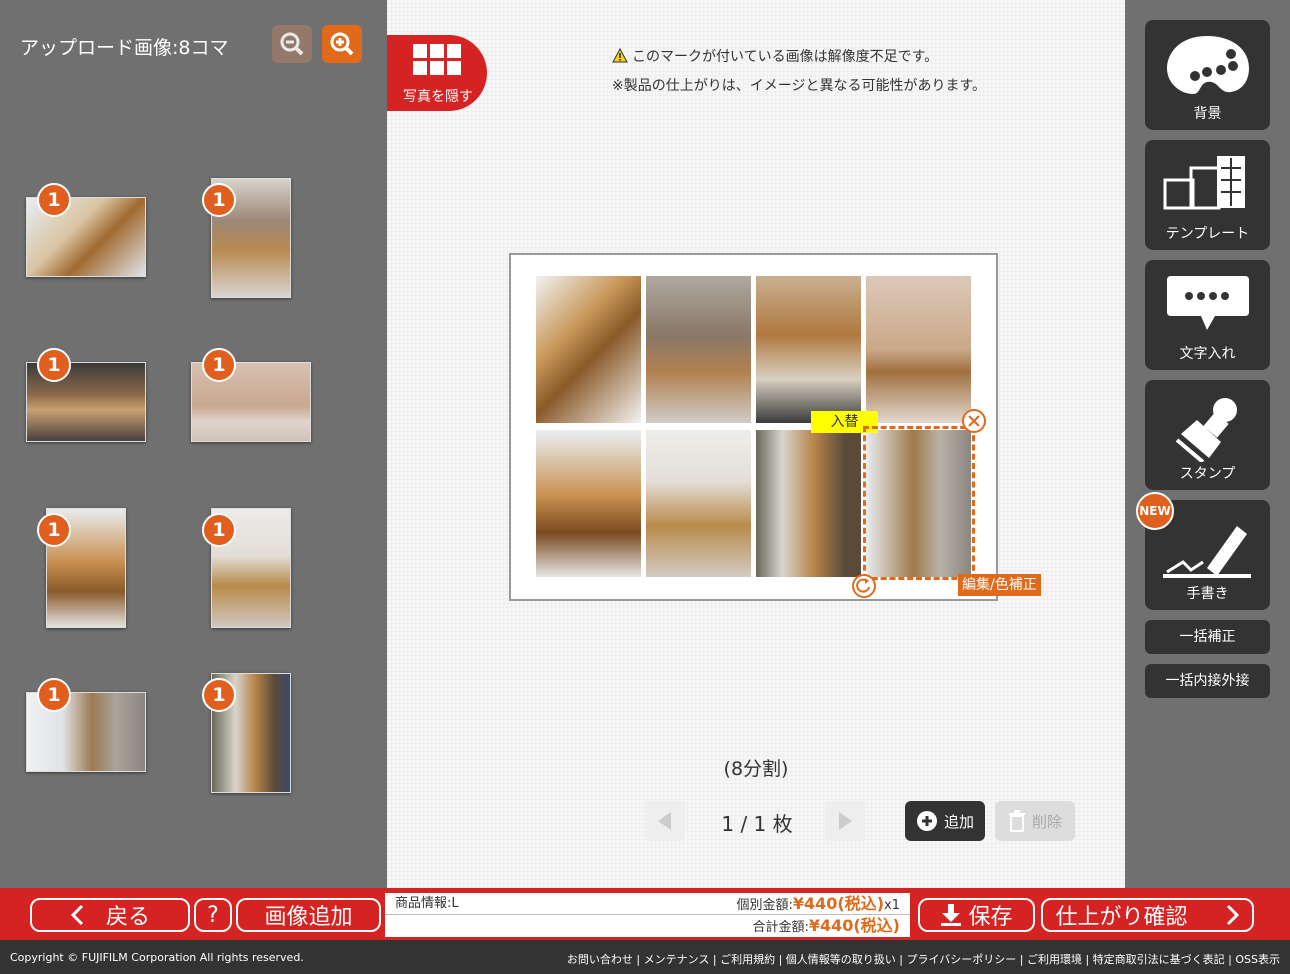 Image resolution: width=1290 pixels, height=974 pixels. I want to click on resolution-notice: このマークが付いている画像は解像度不足です。, so click(775, 56).